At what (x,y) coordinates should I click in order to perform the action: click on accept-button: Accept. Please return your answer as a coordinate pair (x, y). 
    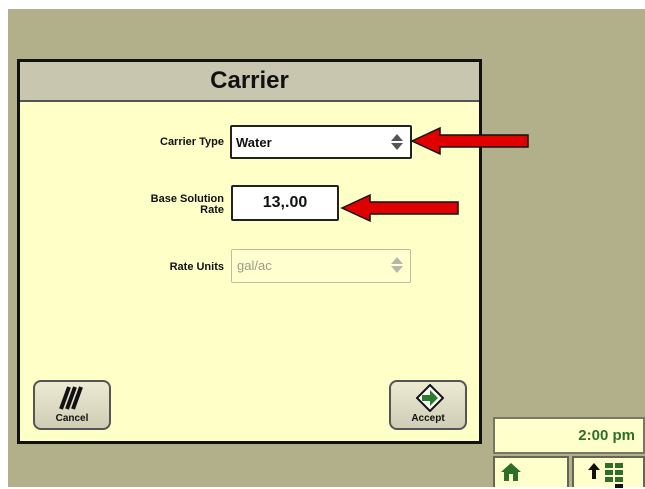
    Looking at the image, I should click on (428, 405).